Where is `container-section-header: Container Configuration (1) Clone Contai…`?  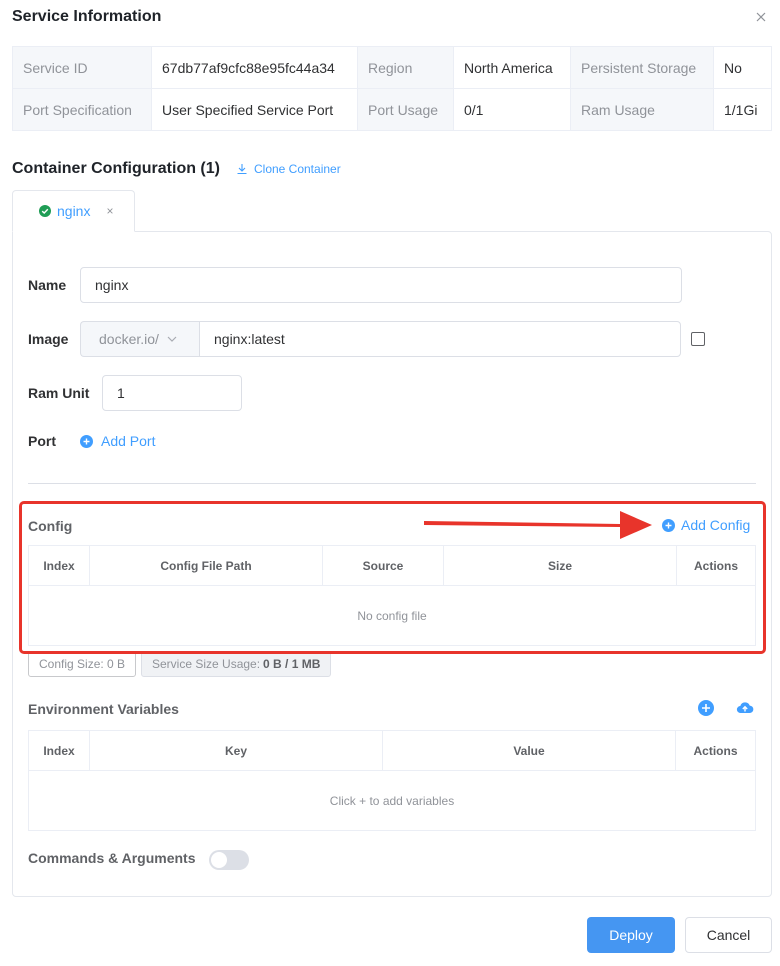 container-section-header: Container Configuration (1) Clone Contai… is located at coordinates (176, 169).